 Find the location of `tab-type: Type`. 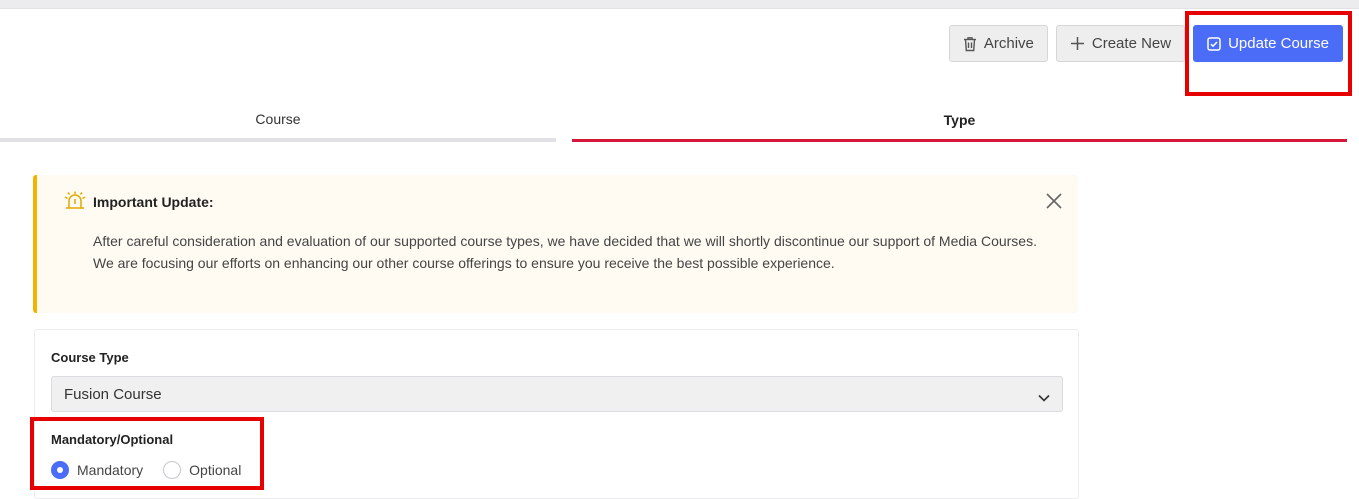

tab-type: Type is located at coordinates (959, 121).